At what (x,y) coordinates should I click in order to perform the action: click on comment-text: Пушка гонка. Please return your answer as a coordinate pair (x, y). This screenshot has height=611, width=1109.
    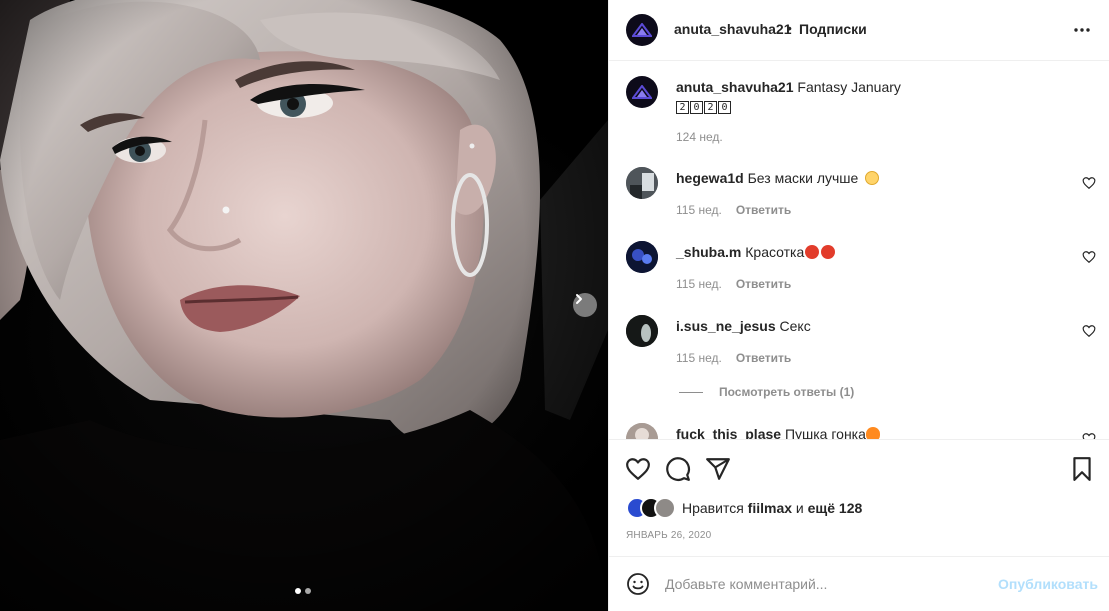
    Looking at the image, I should click on (825, 432).